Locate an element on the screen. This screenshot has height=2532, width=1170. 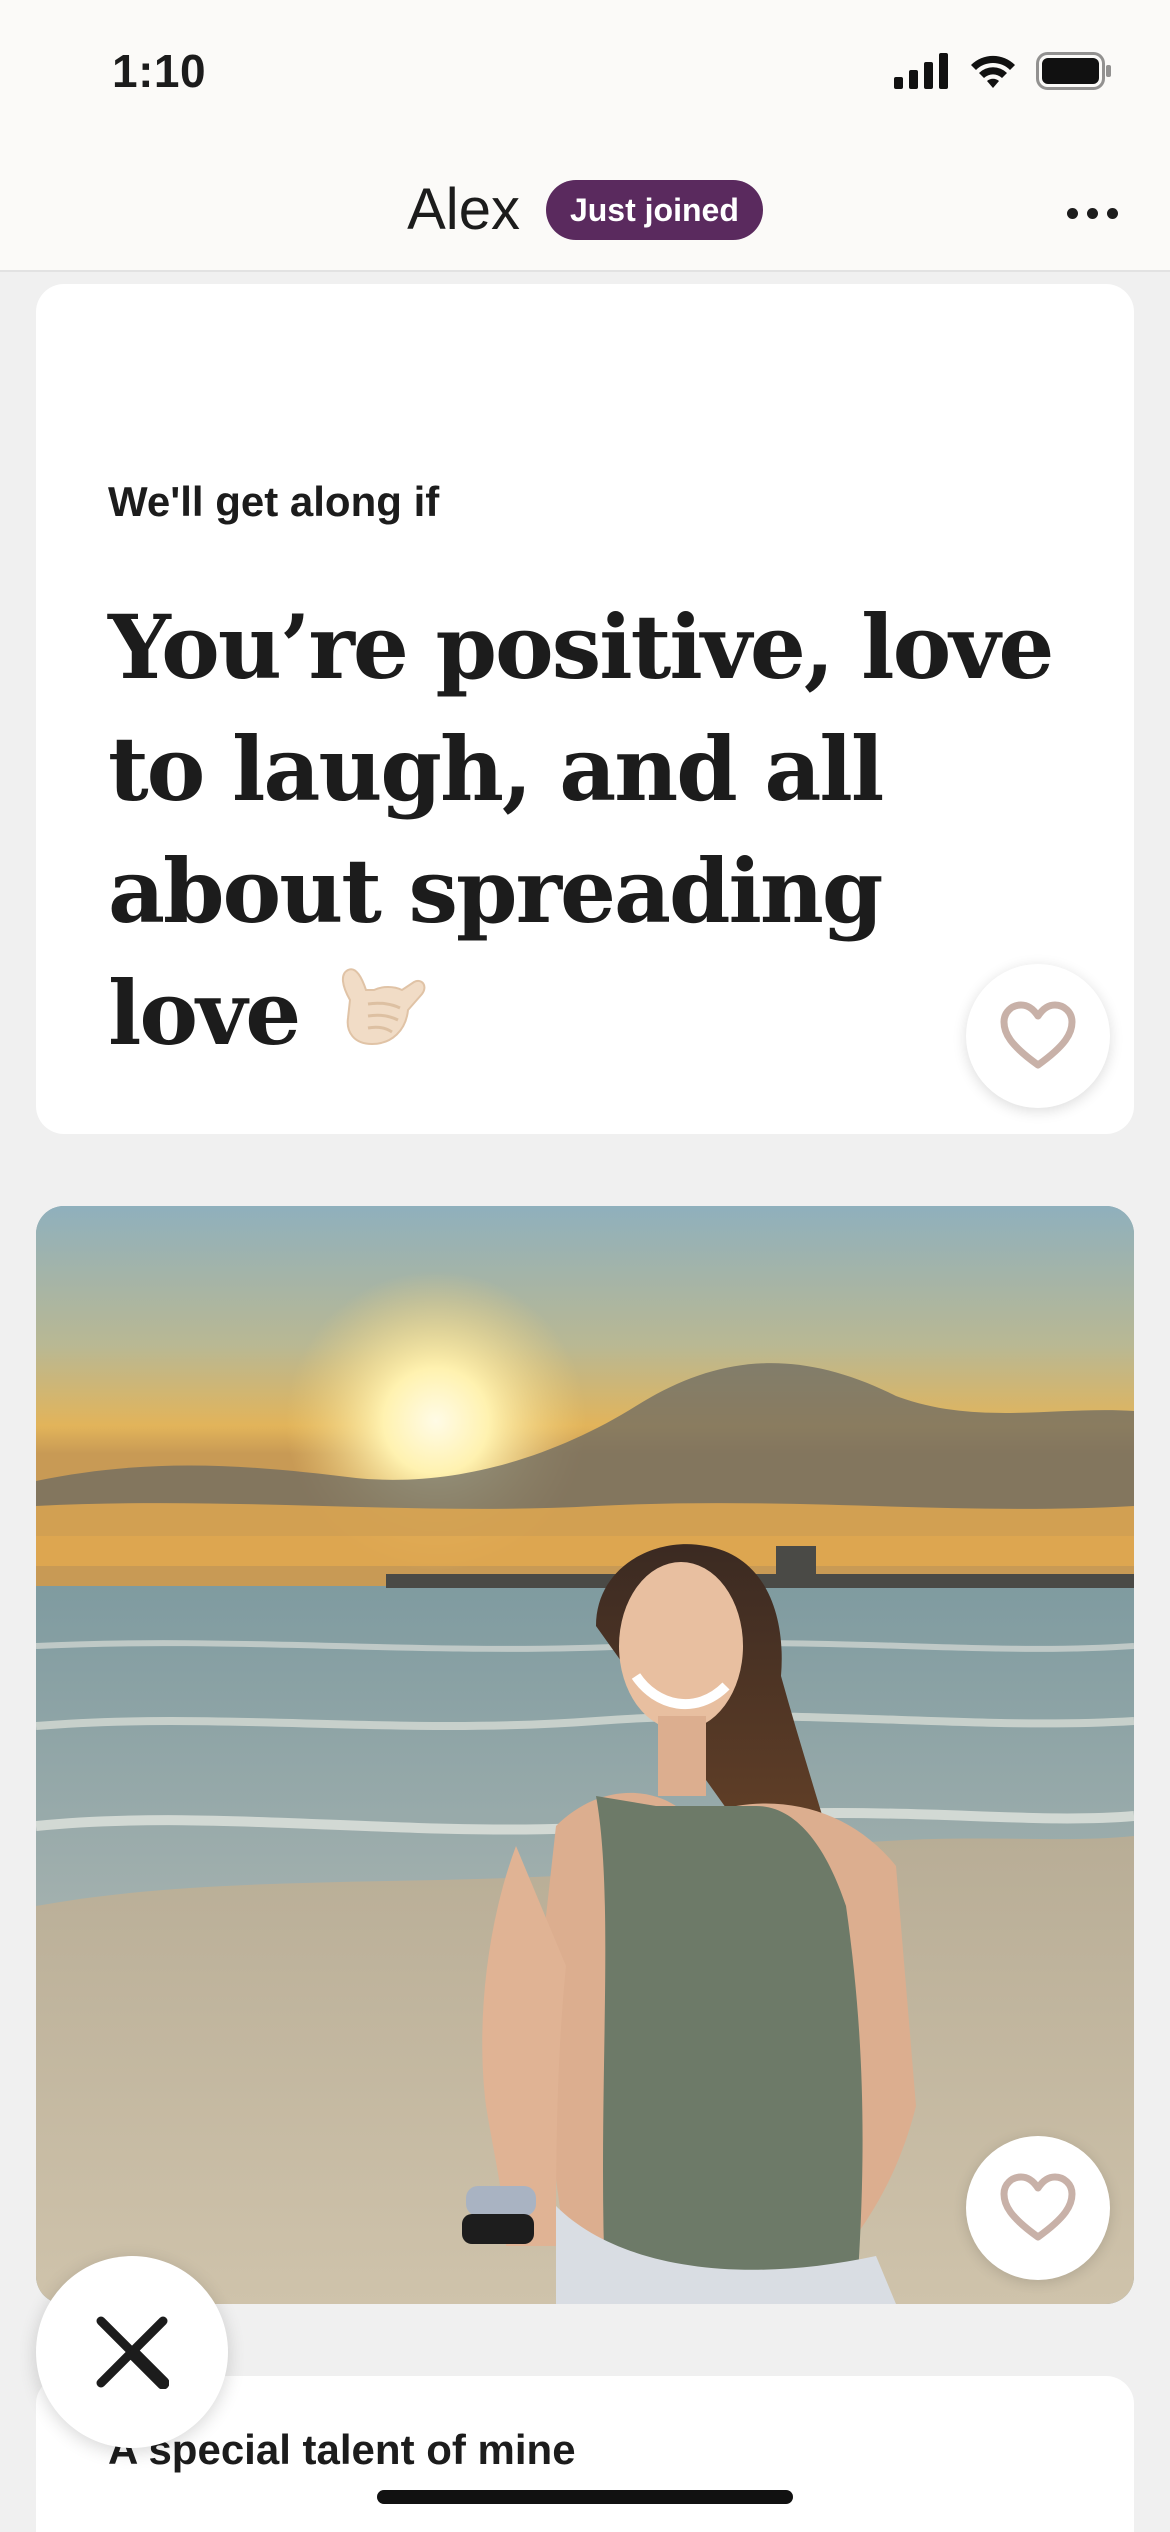
like-photo-button is located at coordinates (1038, 2208).